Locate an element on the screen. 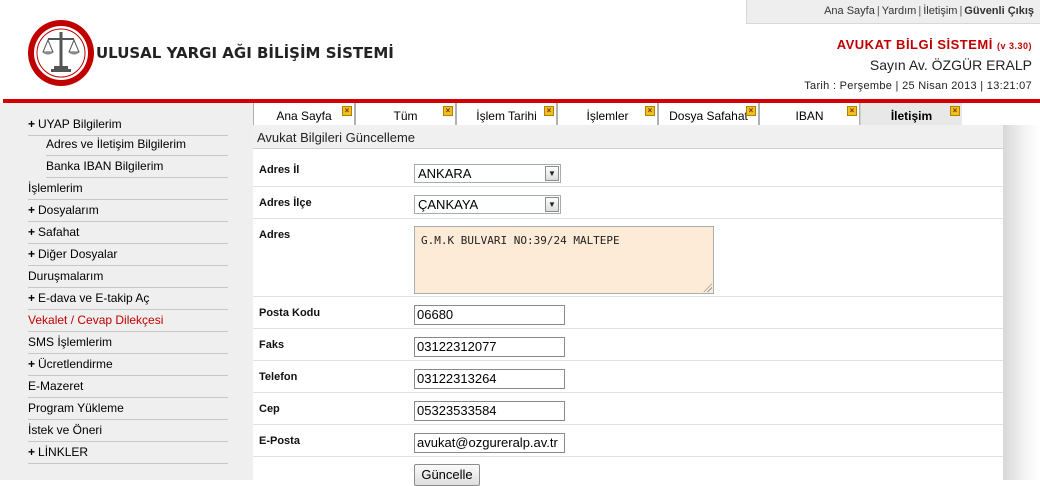  link-iletisim: İletişim is located at coordinates (940, 11).